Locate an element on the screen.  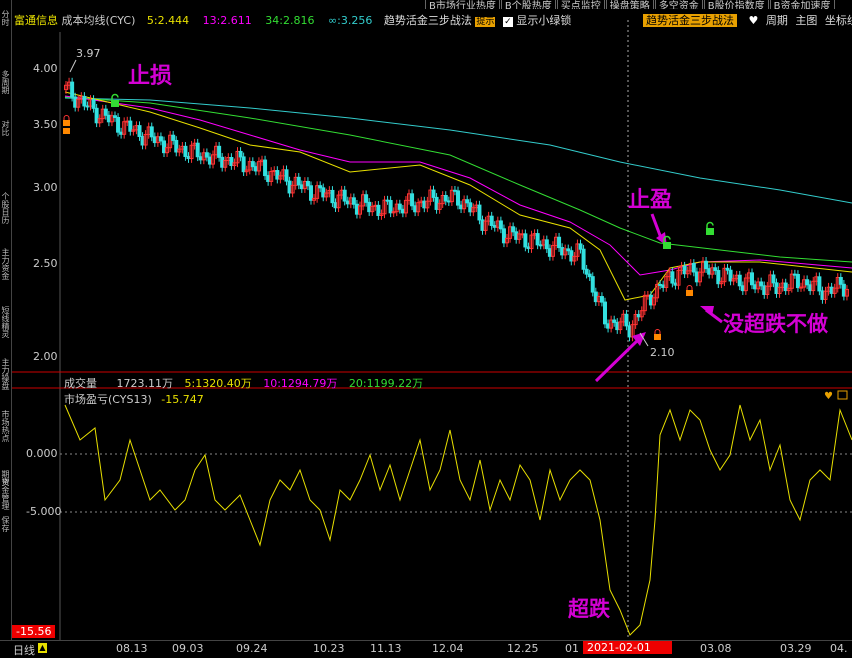
period-label: 日线 is located at coordinates (24, 650).